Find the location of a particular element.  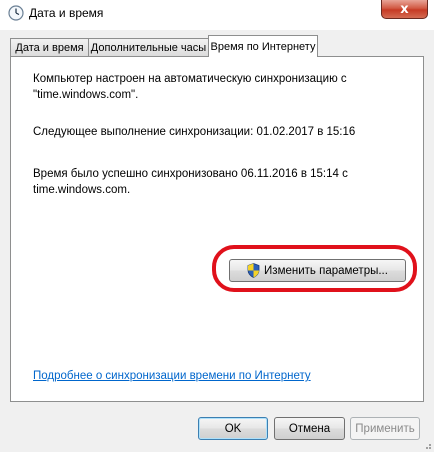

red-highlight-ellipse is located at coordinates (314, 268).